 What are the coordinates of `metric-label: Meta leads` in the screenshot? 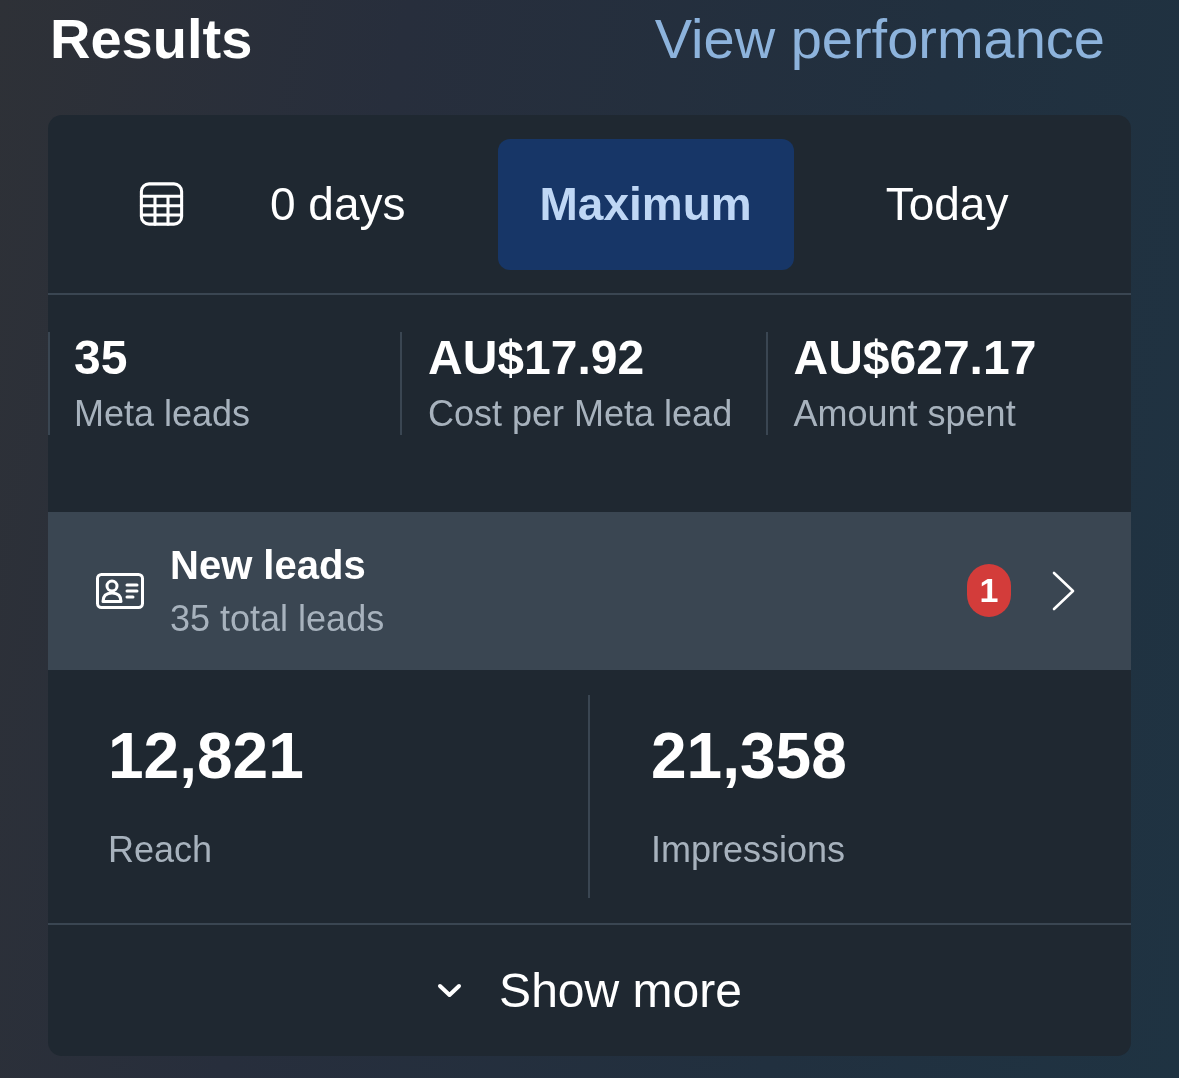 It's located at (163, 413).